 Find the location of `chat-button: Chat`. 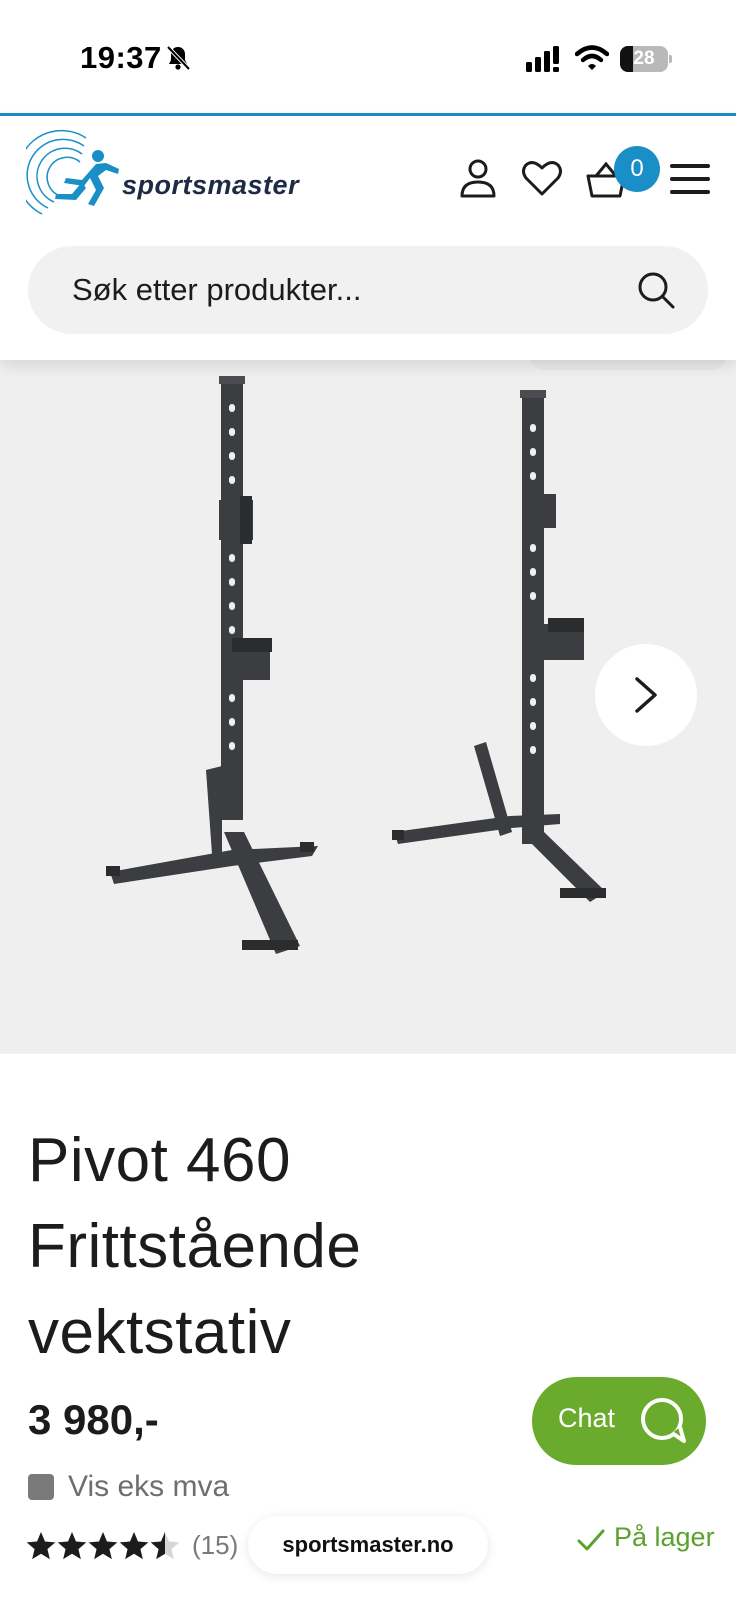

chat-button: Chat is located at coordinates (619, 1421).